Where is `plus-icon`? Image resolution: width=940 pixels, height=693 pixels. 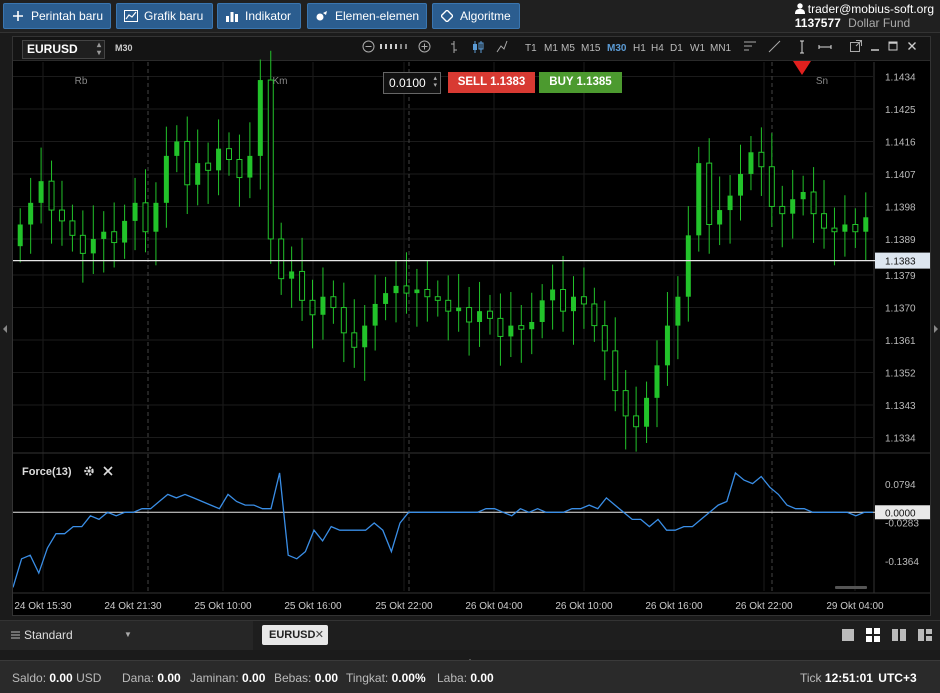 plus-icon is located at coordinates (18, 16).